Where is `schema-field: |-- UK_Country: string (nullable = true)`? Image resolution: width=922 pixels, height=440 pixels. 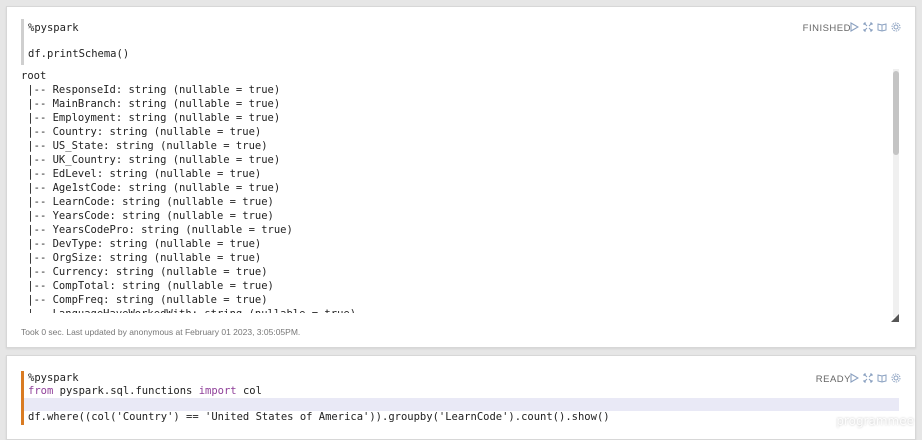
schema-field: |-- UK_Country: string (nullable = true) is located at coordinates (151, 160).